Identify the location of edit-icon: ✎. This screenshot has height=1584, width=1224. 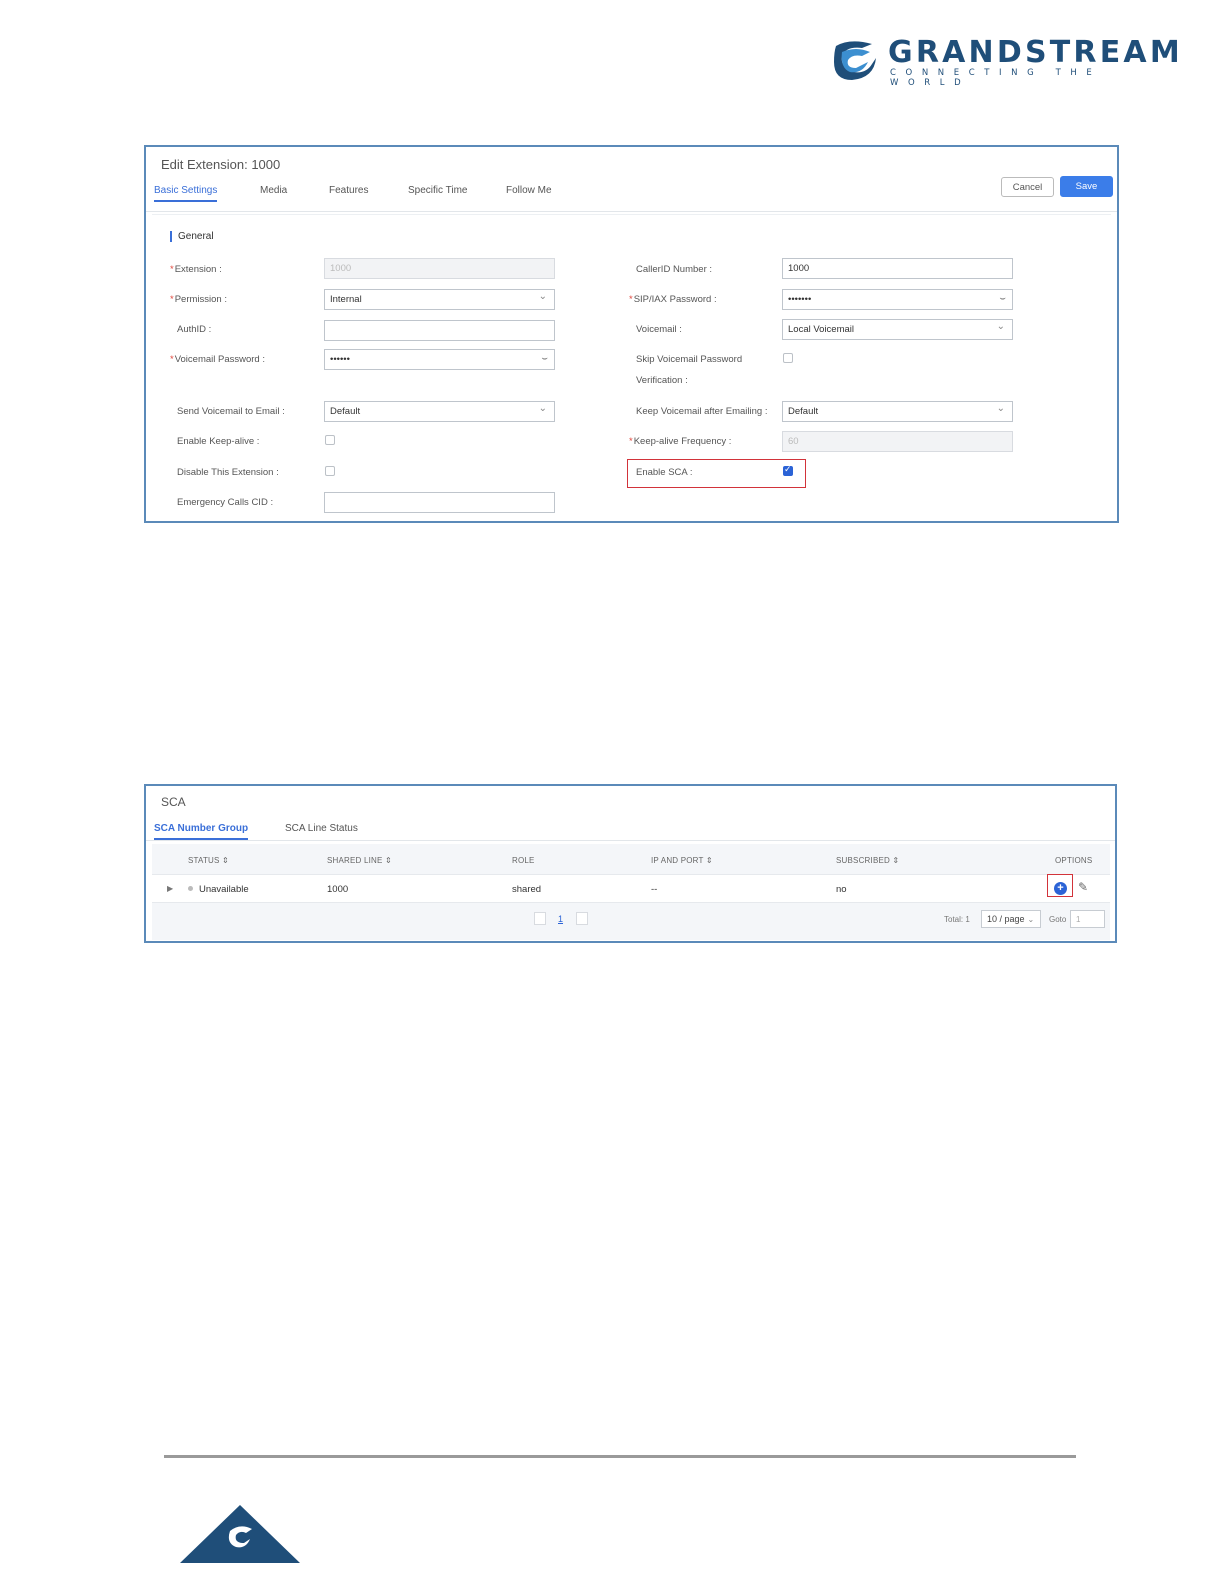
(1083, 887).